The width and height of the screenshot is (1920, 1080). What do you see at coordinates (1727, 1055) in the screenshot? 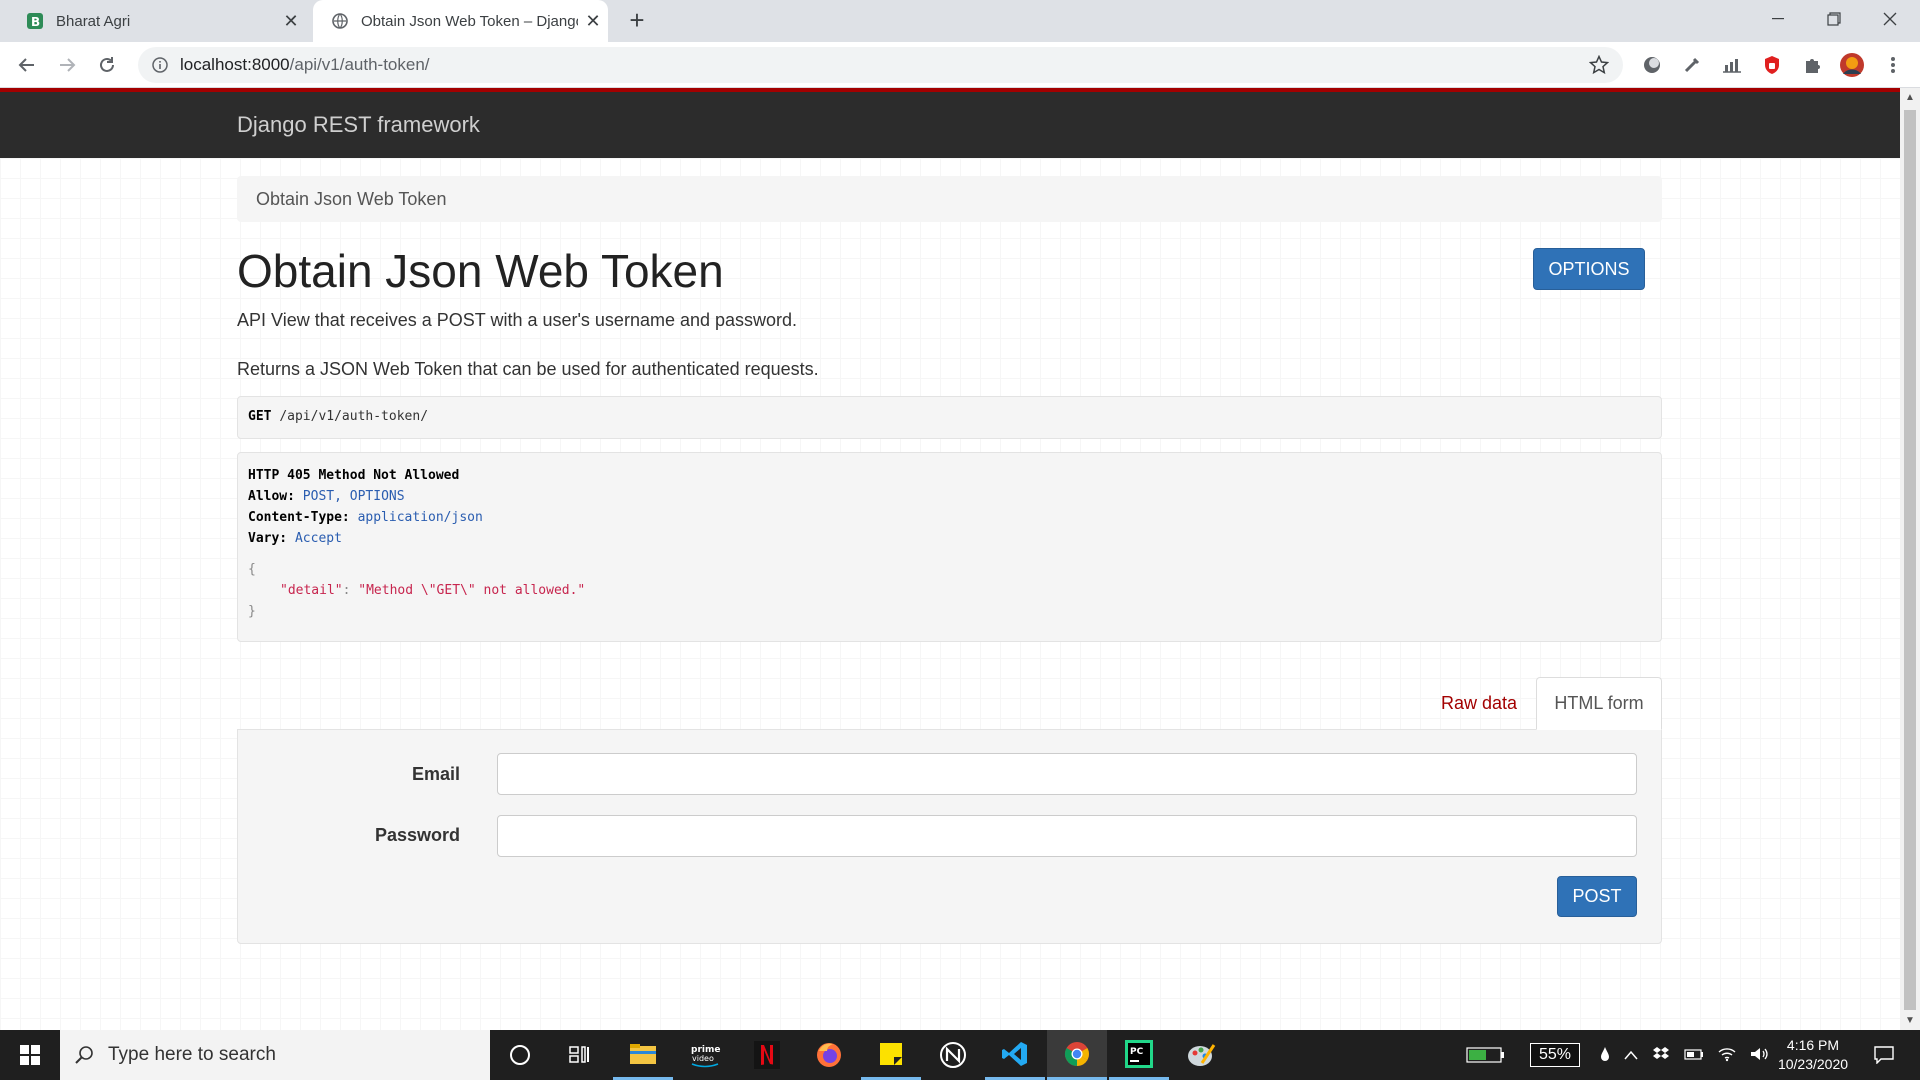
I see `wifi-icon` at bounding box center [1727, 1055].